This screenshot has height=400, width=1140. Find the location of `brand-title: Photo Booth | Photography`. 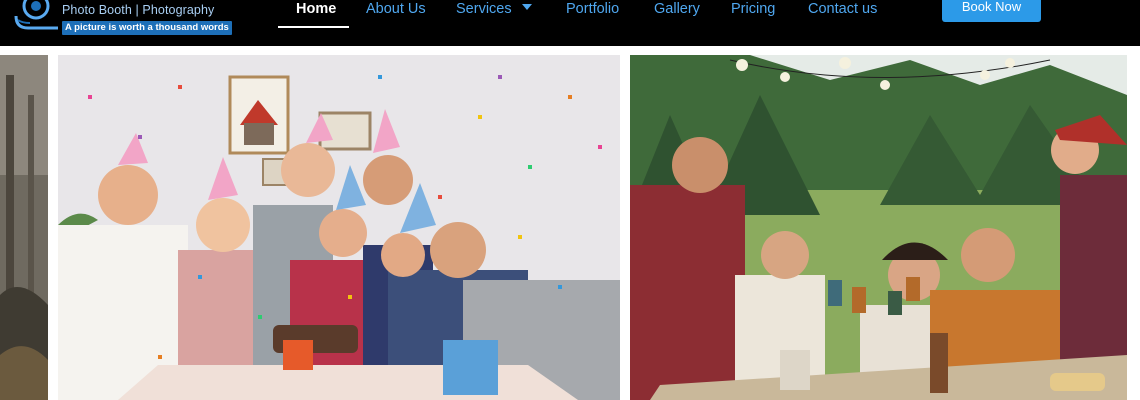

brand-title: Photo Booth | Photography is located at coordinates (138, 10).